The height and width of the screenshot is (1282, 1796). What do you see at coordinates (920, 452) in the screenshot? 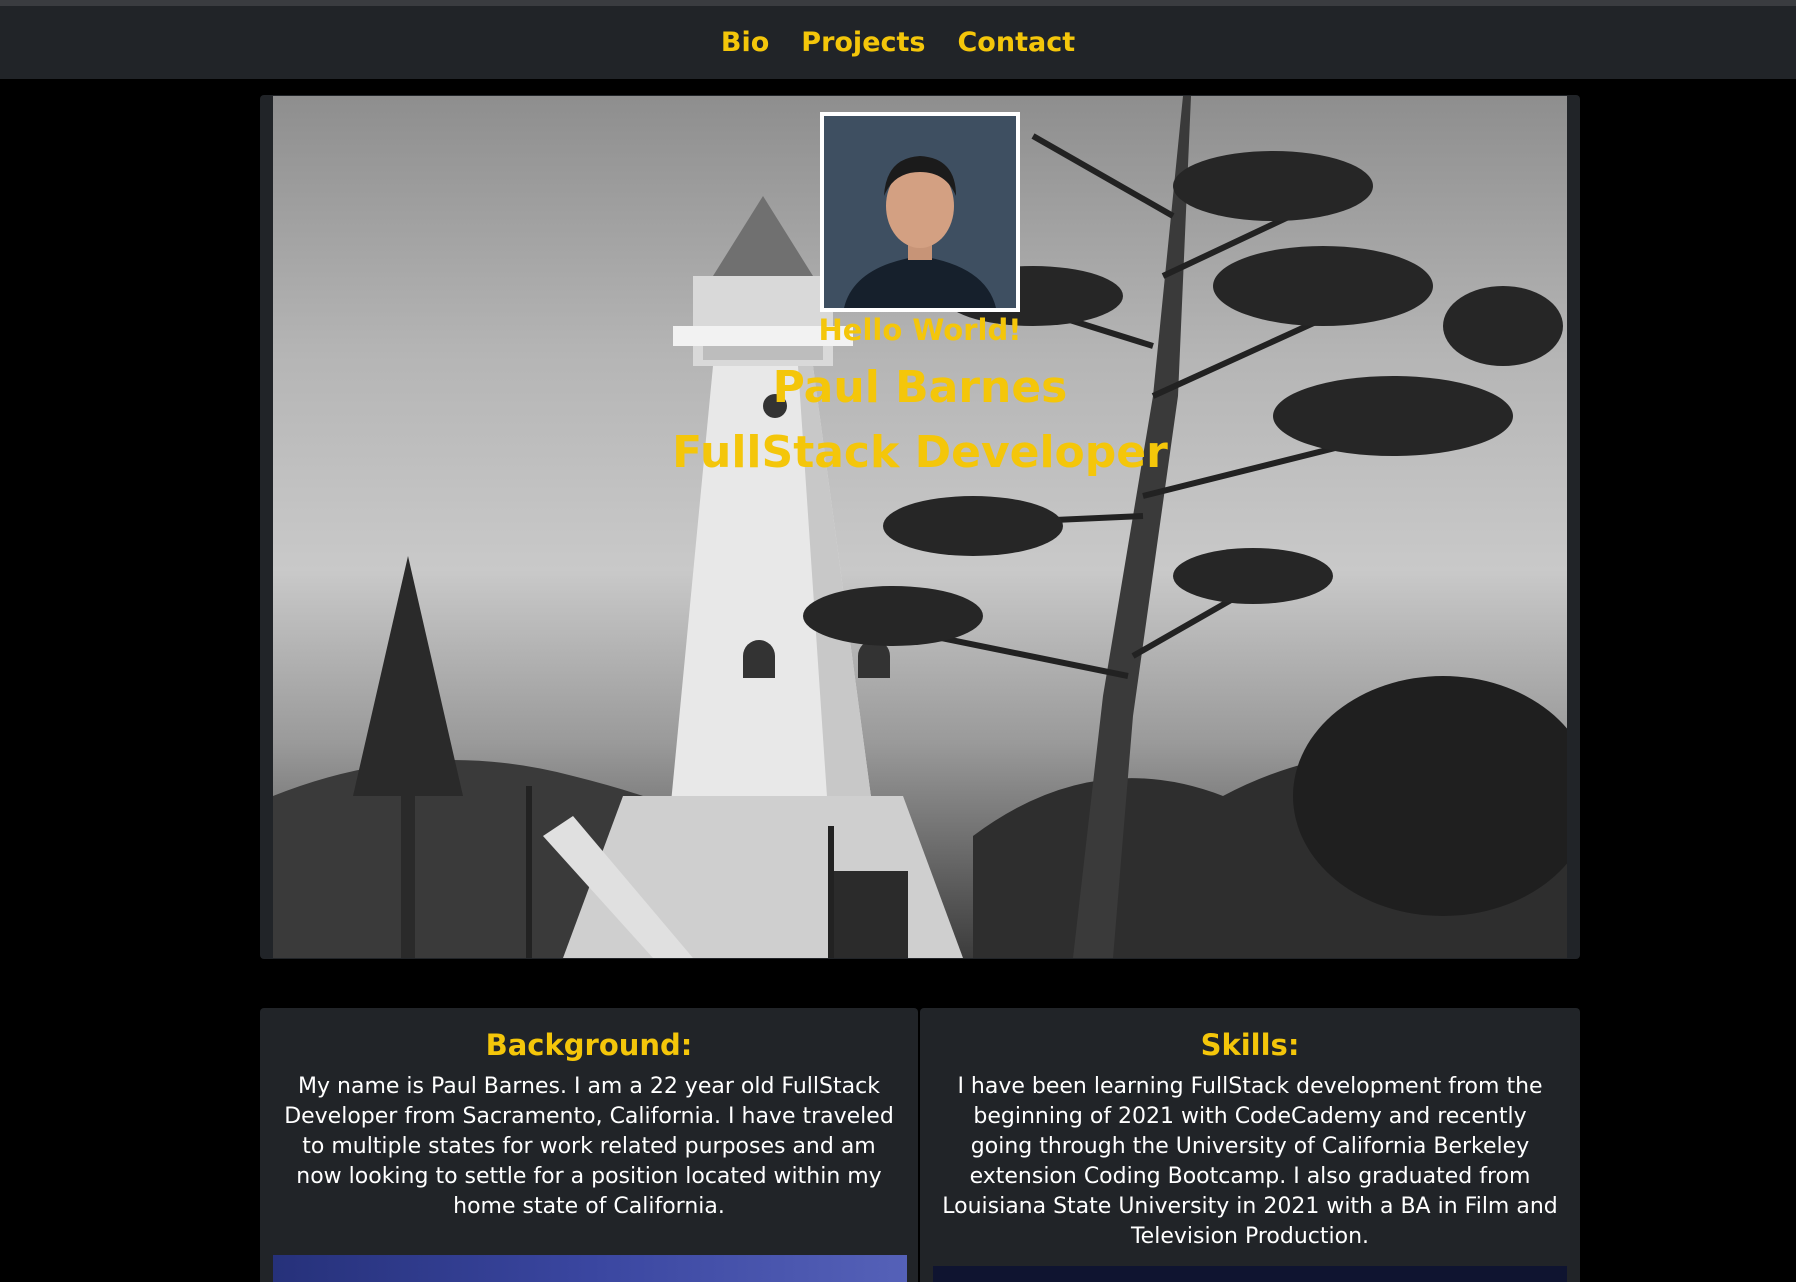
I see `hero-role: FullStack Developer` at bounding box center [920, 452].